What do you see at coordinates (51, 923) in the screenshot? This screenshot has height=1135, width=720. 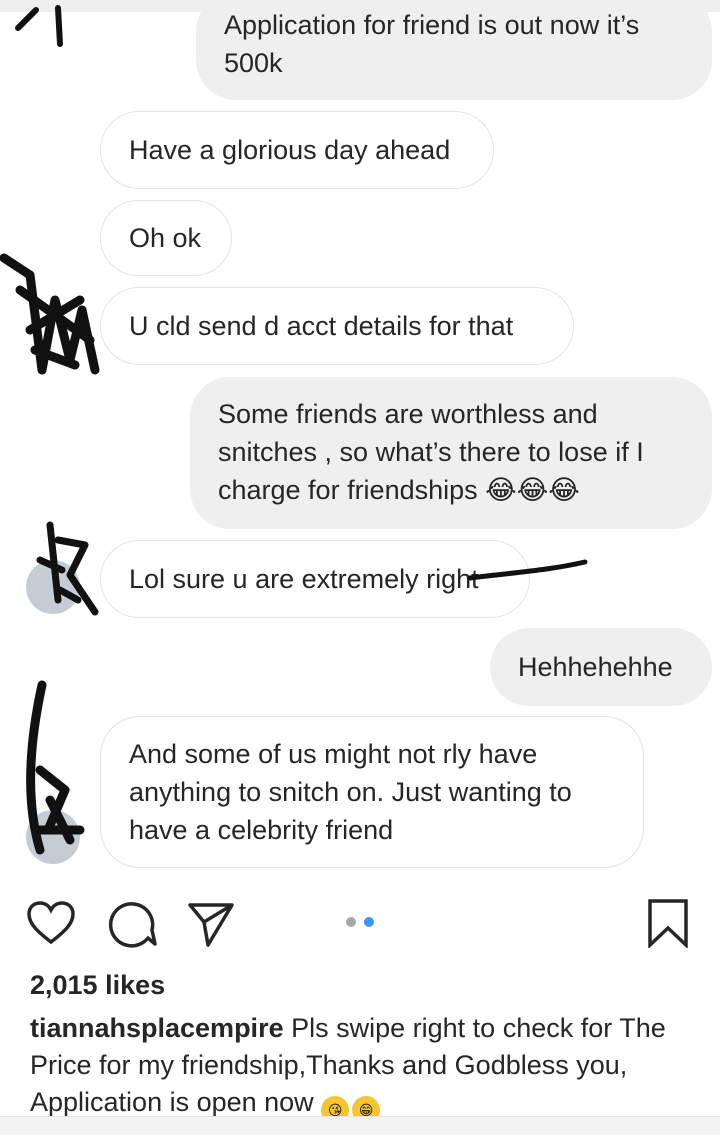 I see `heart-icon` at bounding box center [51, 923].